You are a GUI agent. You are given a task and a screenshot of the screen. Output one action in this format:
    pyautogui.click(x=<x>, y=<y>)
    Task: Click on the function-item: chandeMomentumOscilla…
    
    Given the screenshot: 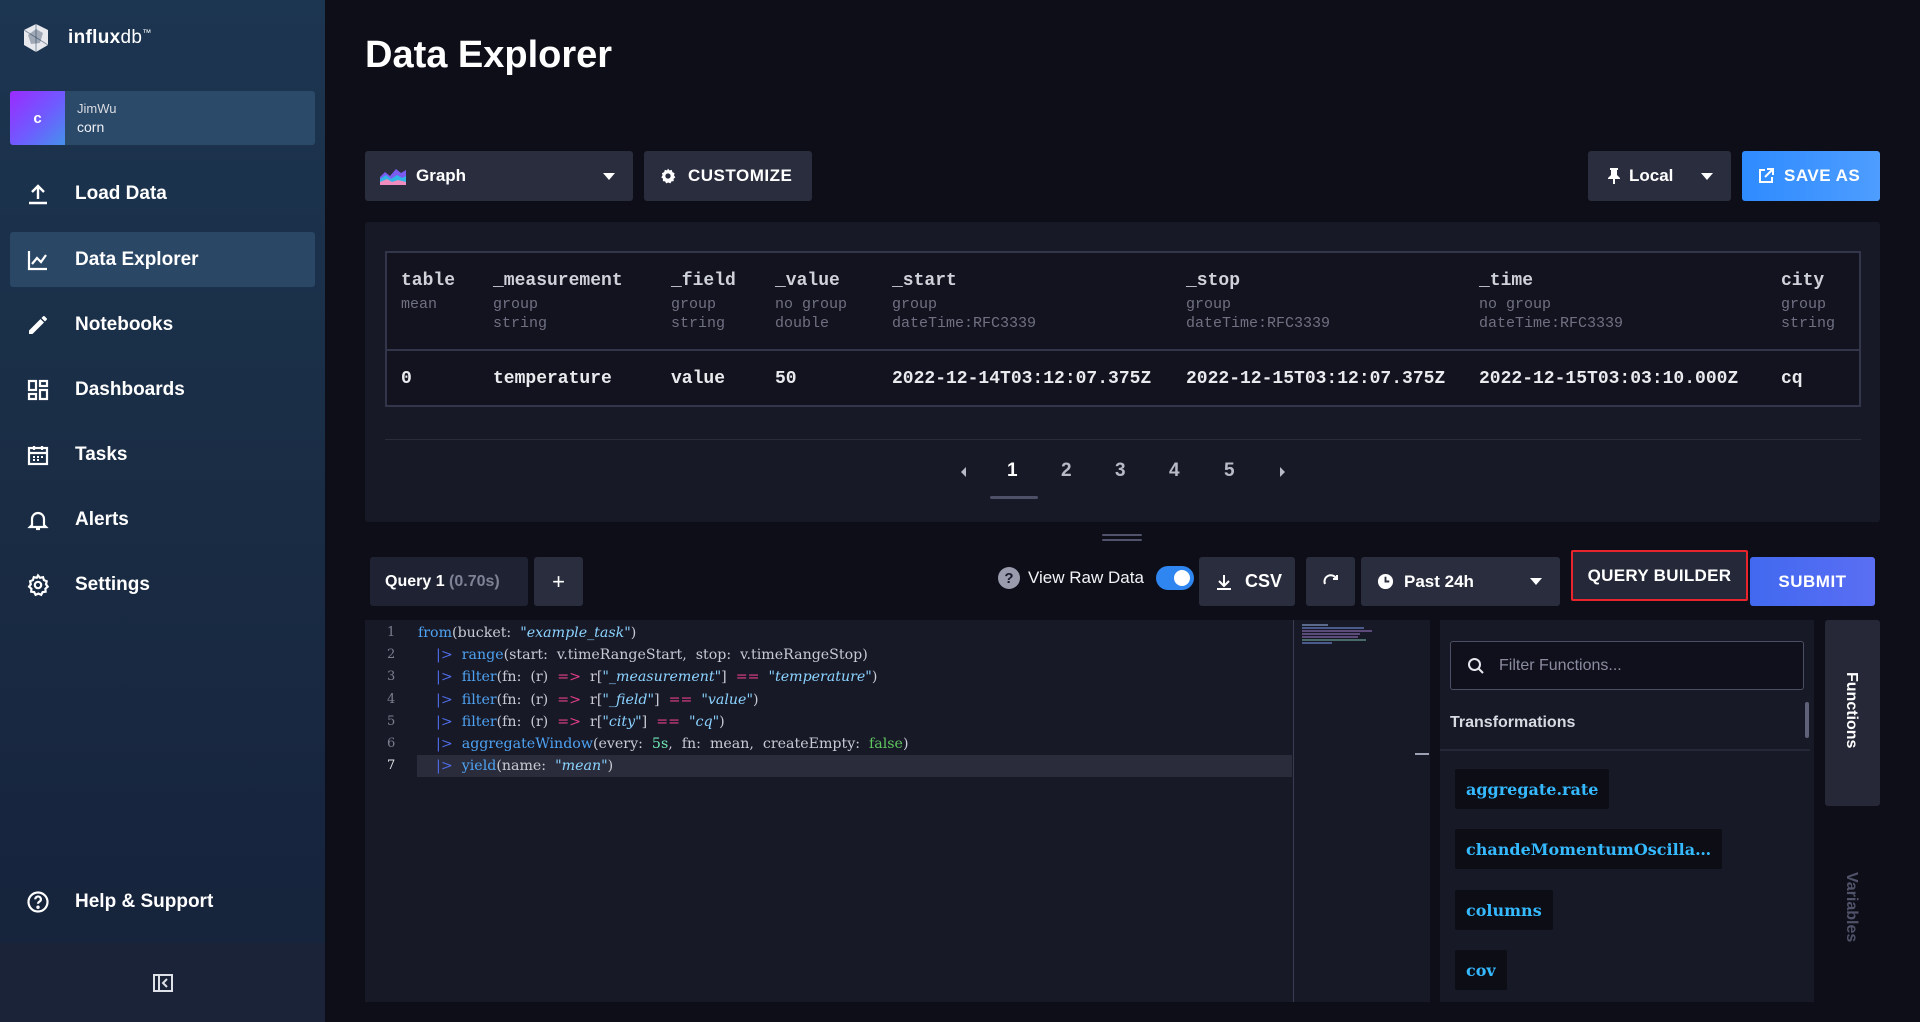 What is the action you would take?
    pyautogui.click(x=1589, y=849)
    